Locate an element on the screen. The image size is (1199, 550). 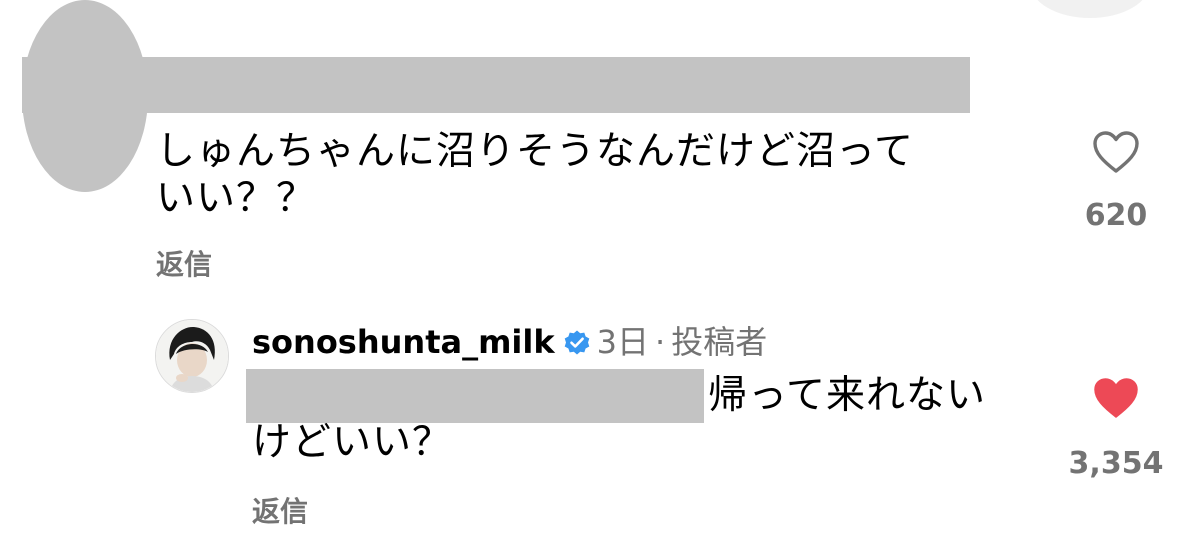
heart-filled-icon is located at coordinates (1116, 398).